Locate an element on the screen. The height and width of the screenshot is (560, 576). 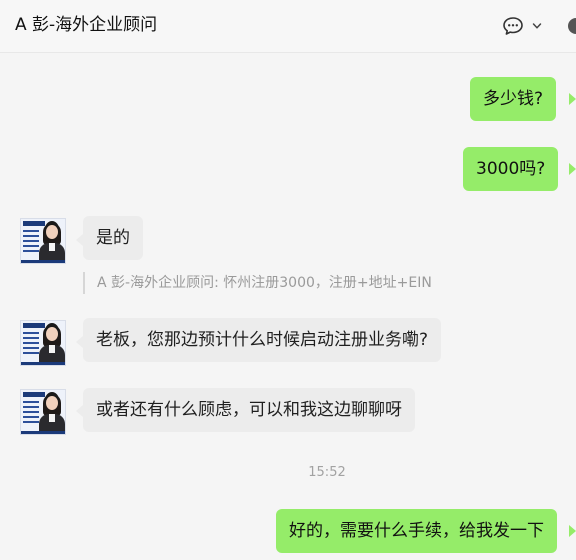
message-bubble-received: 老板，您那边预计什么时候启动注册业务嘞? is located at coordinates (262, 340).